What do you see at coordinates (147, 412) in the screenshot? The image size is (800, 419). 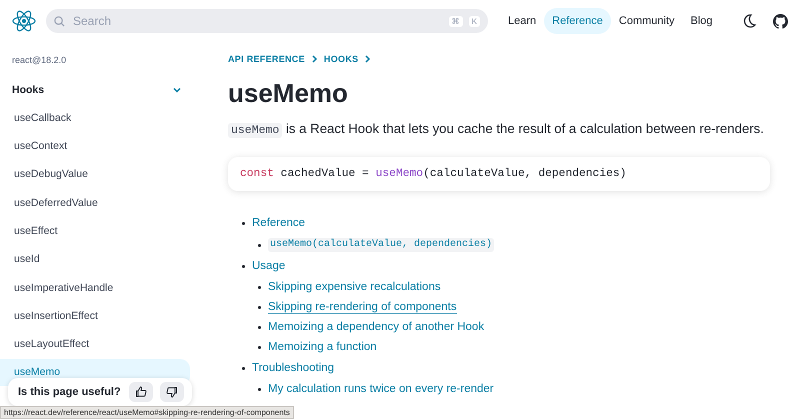 I see `status-bar-url: https://react.dev/reference/react/useMemo#skipping-re-rendering-of-components` at bounding box center [147, 412].